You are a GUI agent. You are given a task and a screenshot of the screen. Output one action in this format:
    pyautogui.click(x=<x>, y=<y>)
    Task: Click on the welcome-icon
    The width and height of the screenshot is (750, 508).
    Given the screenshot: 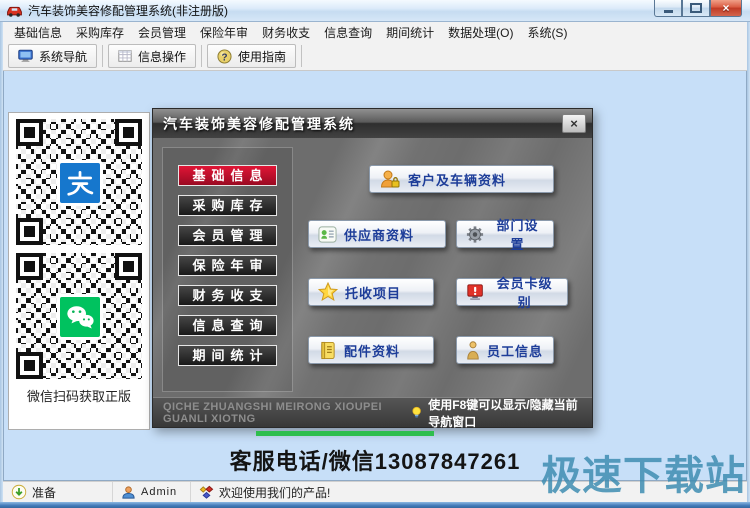 What is the action you would take?
    pyautogui.click(x=206, y=492)
    